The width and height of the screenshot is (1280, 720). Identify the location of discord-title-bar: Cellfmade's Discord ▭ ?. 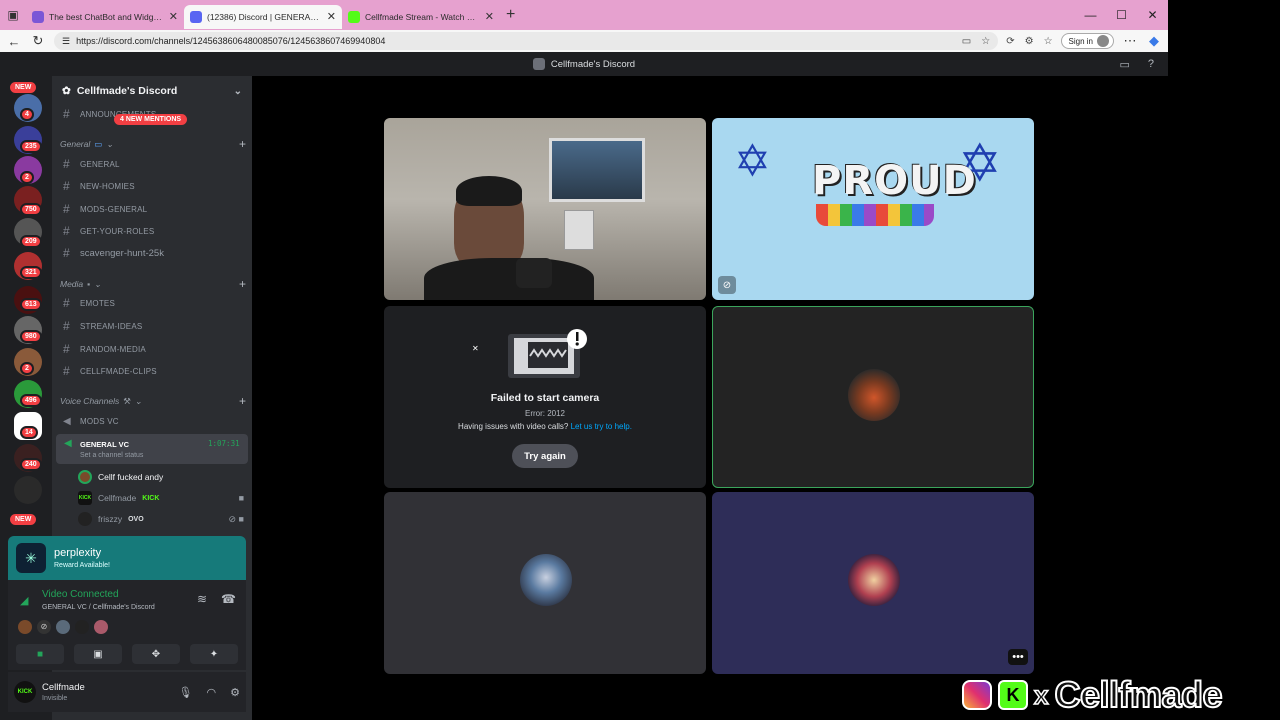
(584, 64).